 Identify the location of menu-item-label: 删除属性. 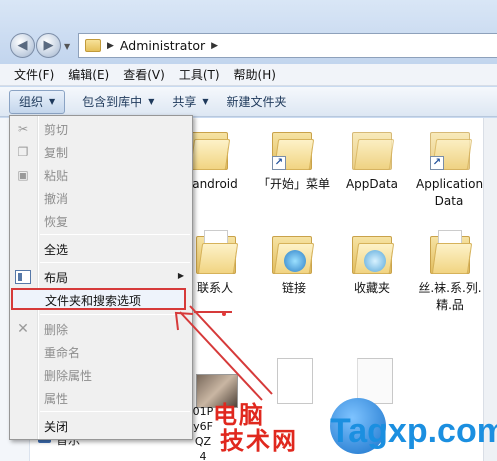
(68, 376).